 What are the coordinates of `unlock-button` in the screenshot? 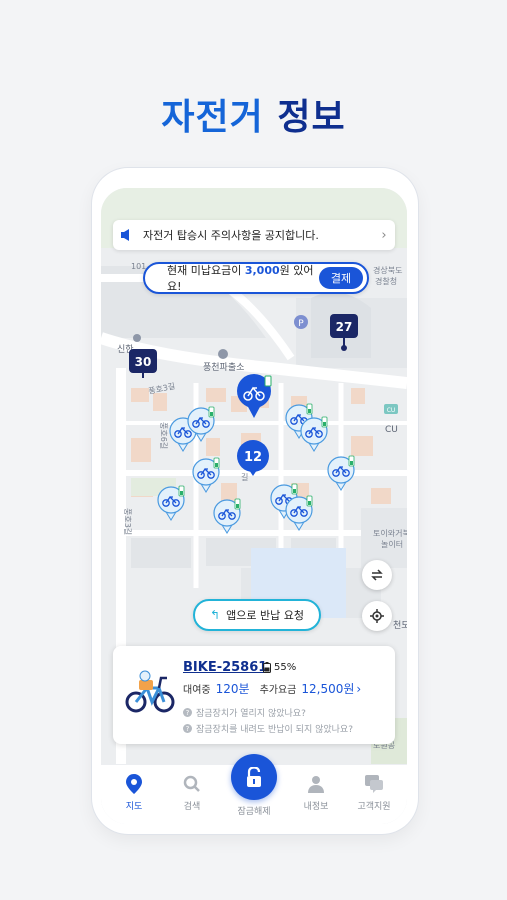 It's located at (254, 777).